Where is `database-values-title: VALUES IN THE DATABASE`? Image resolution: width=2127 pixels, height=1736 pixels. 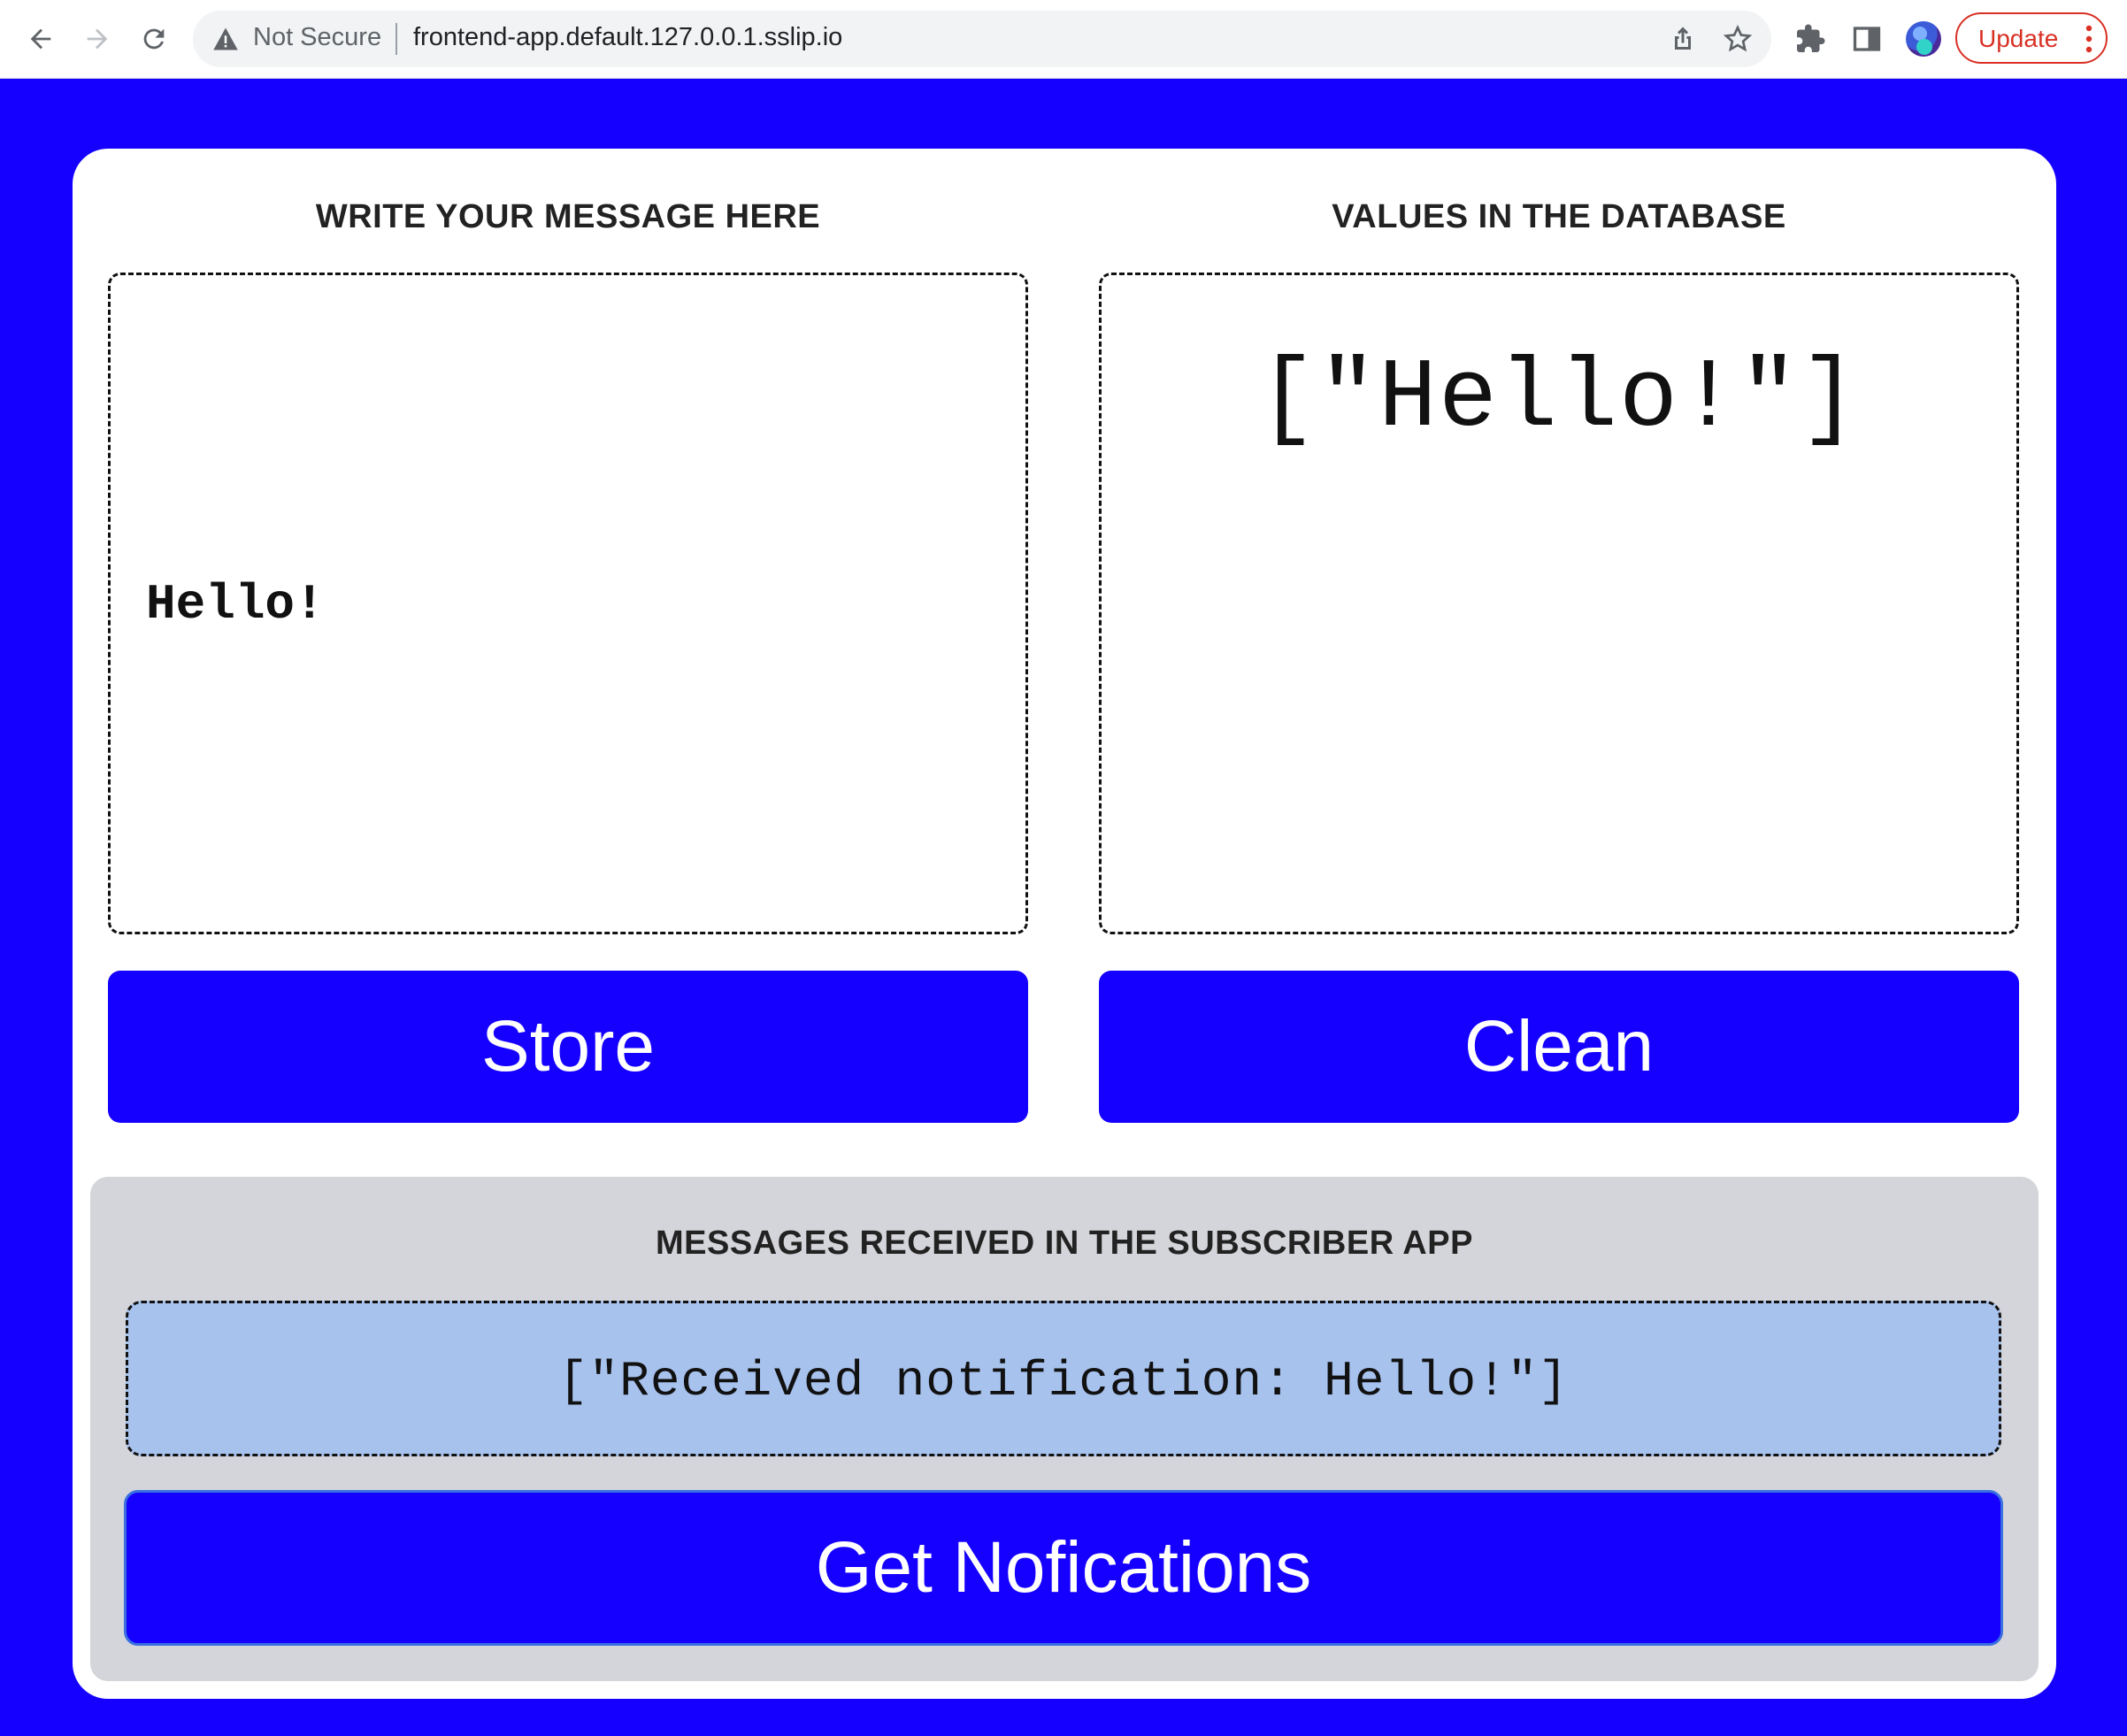 database-values-title: VALUES IN THE DATABASE is located at coordinates (1559, 217).